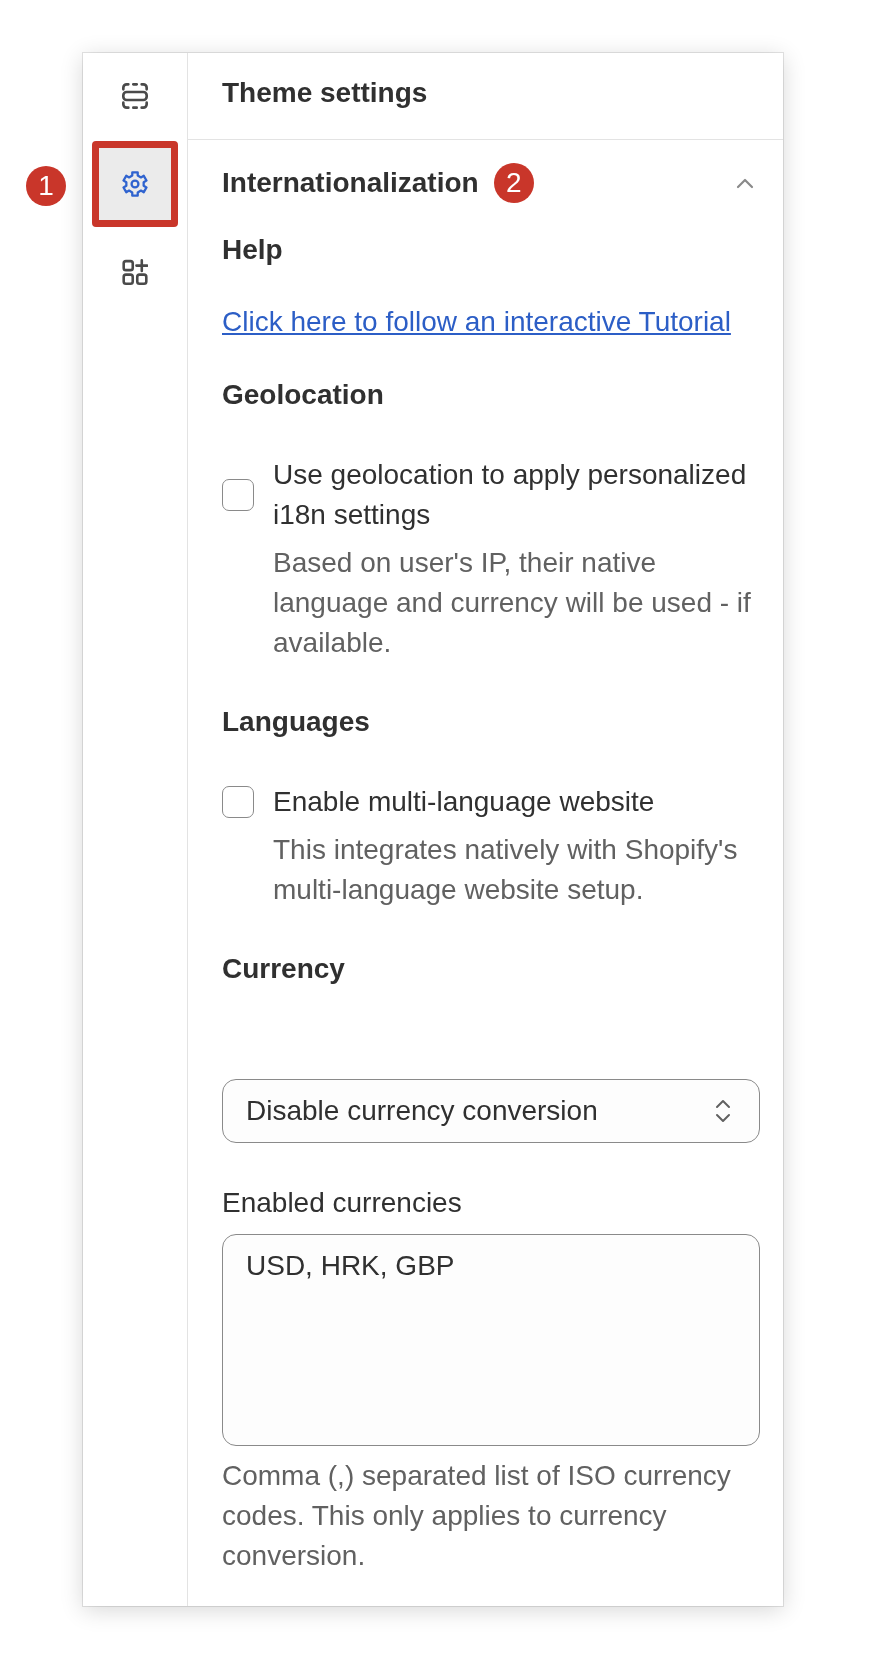  I want to click on group-heading: Geolocation, so click(303, 395).